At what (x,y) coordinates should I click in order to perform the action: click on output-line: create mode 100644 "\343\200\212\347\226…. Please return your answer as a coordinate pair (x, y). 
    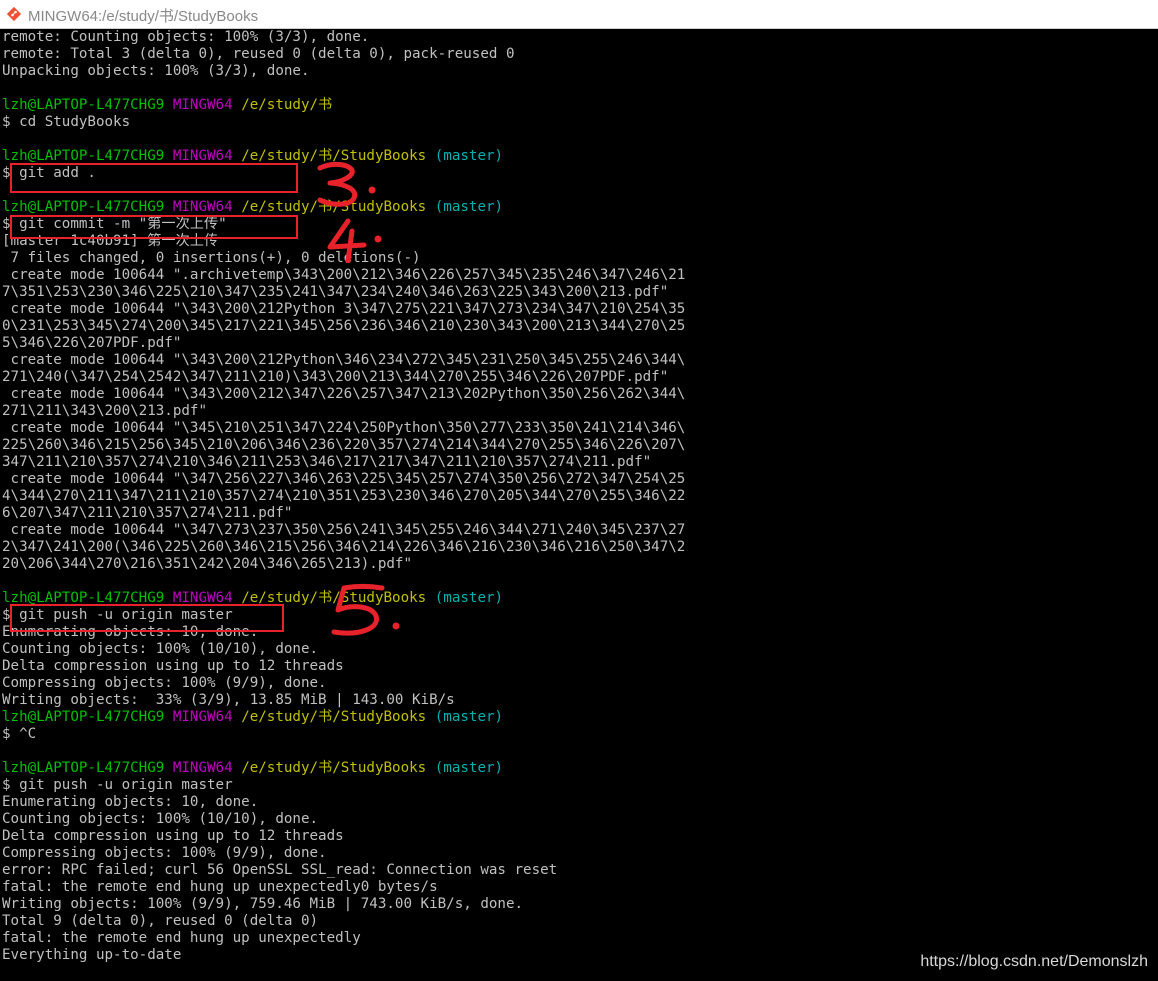
    Looking at the image, I should click on (344, 394).